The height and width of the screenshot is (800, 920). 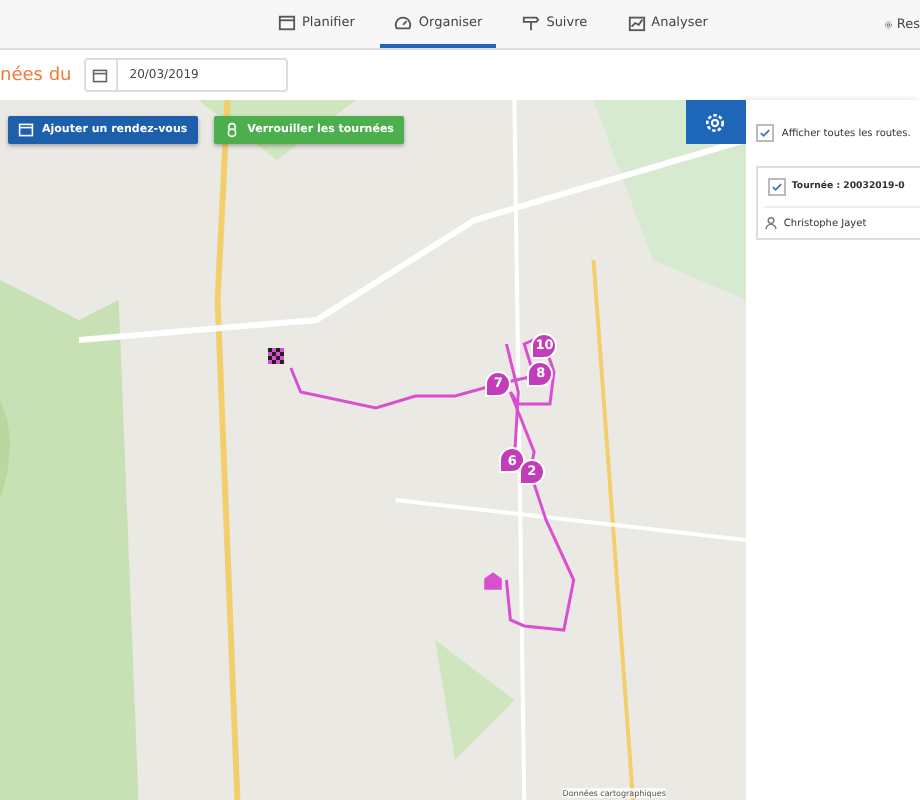 What do you see at coordinates (403, 22) in the screenshot?
I see `gauge-icon` at bounding box center [403, 22].